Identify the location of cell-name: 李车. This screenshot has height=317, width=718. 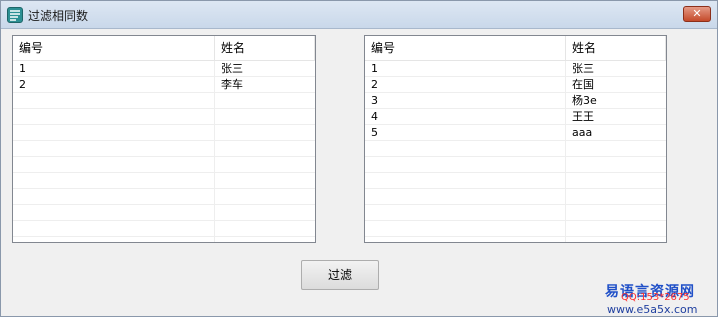
(232, 84).